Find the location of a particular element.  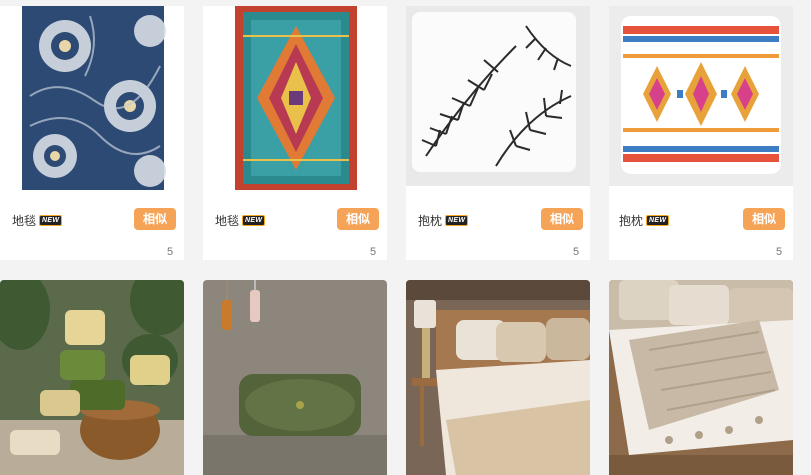

beige-bed-with-lamp-photo is located at coordinates (498, 377).